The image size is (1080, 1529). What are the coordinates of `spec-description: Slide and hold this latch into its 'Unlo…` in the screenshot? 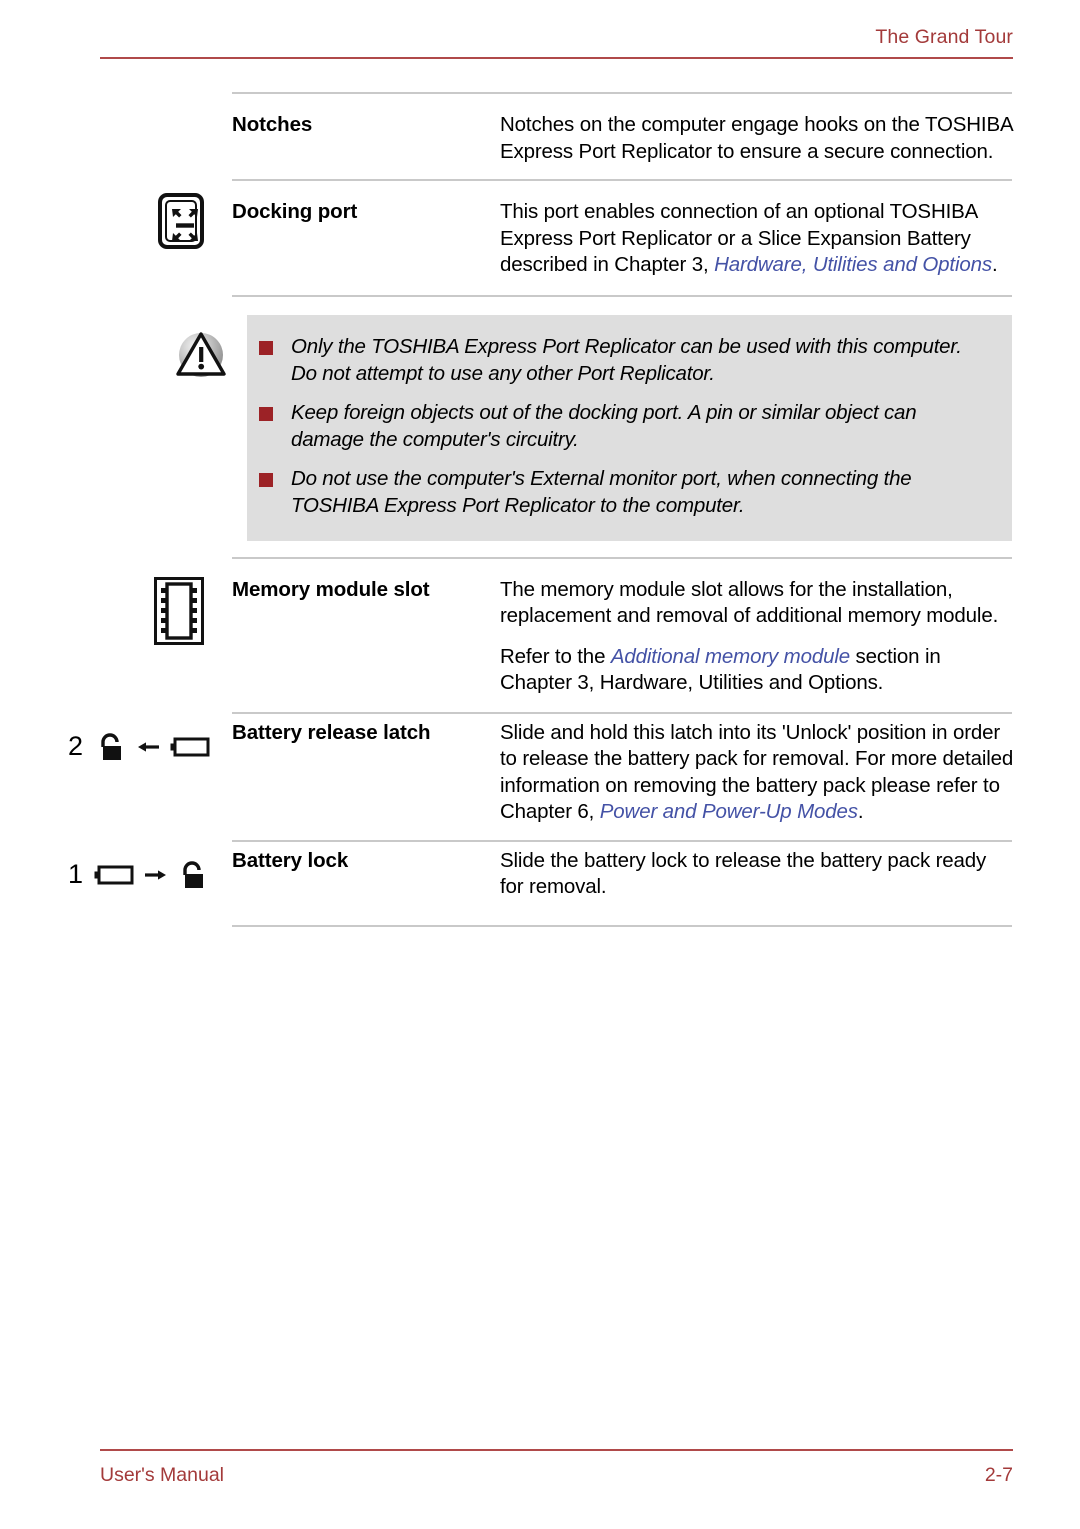 It's located at (790, 770).